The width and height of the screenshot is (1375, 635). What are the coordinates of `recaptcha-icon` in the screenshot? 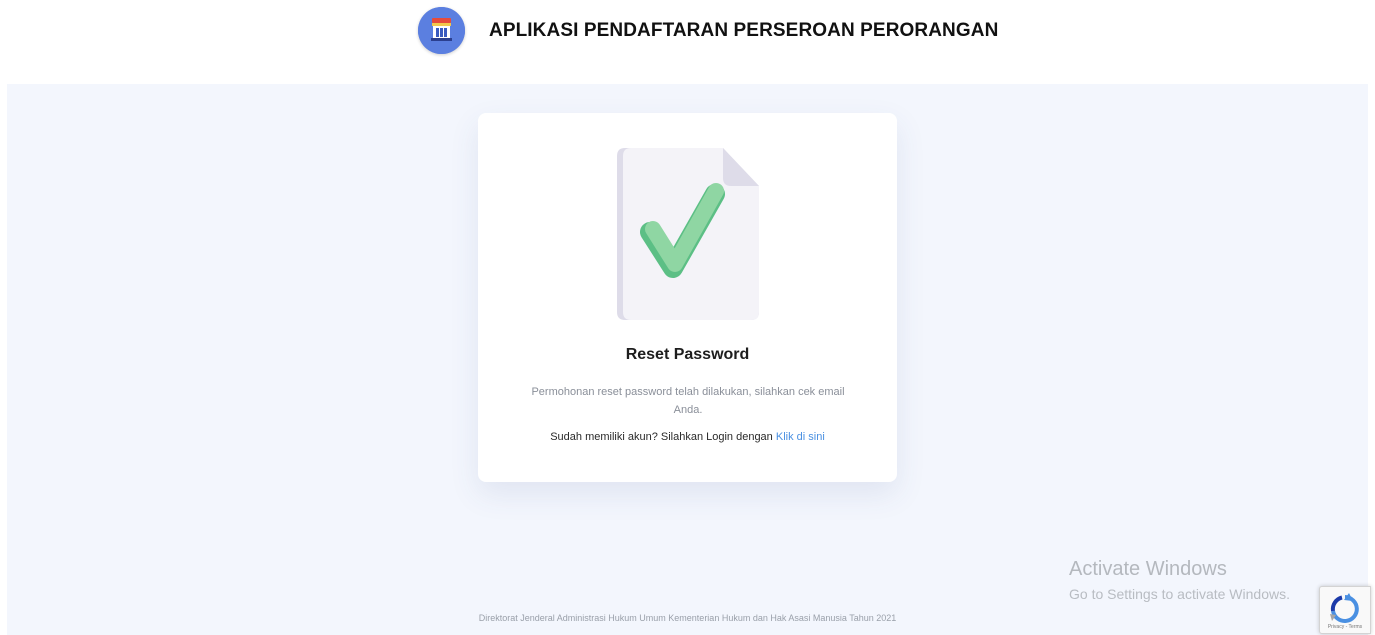 It's located at (1344, 608).